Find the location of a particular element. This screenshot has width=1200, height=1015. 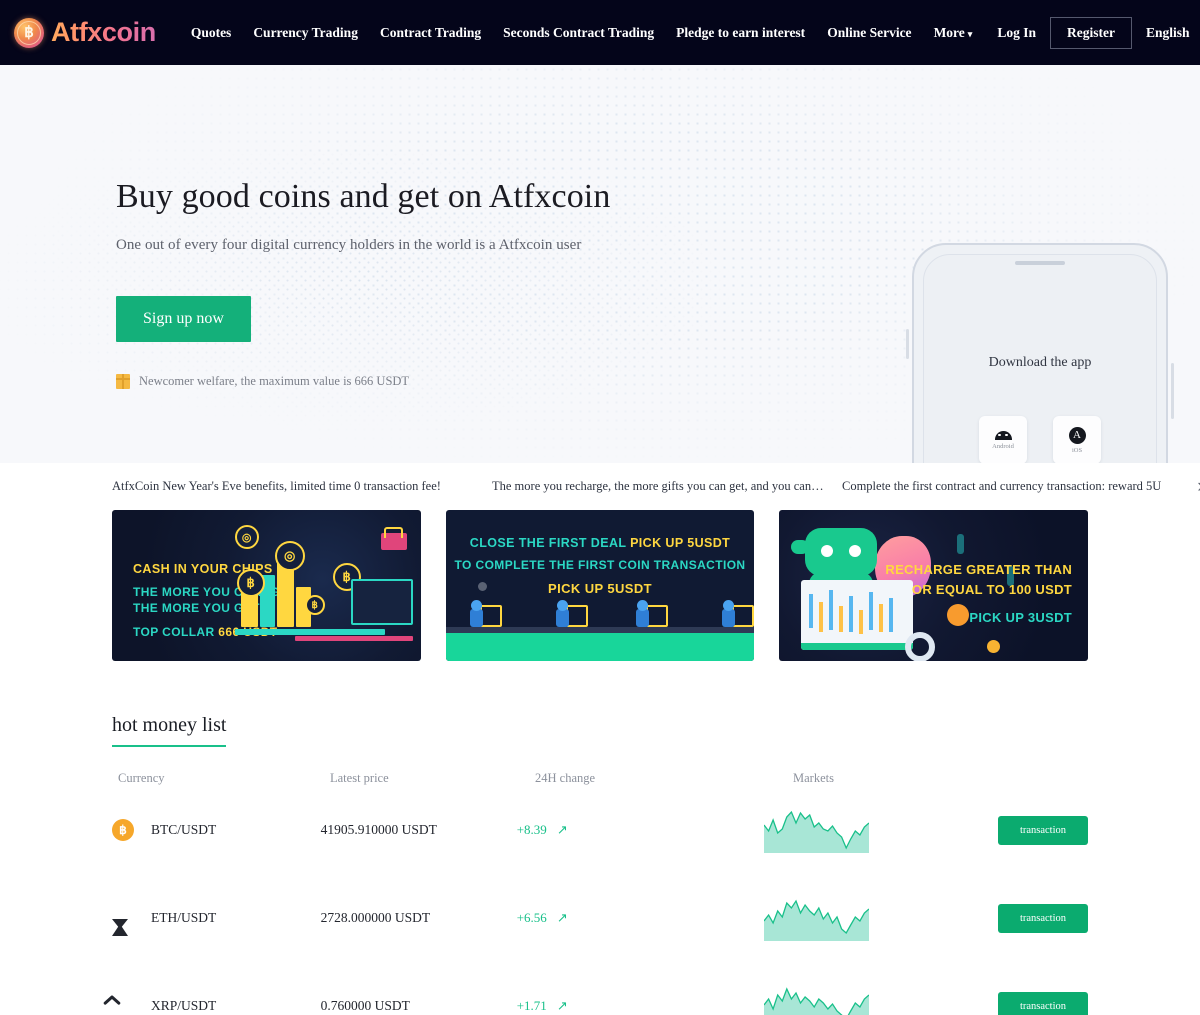

nav-item-quotes: Quotes is located at coordinates (211, 33).